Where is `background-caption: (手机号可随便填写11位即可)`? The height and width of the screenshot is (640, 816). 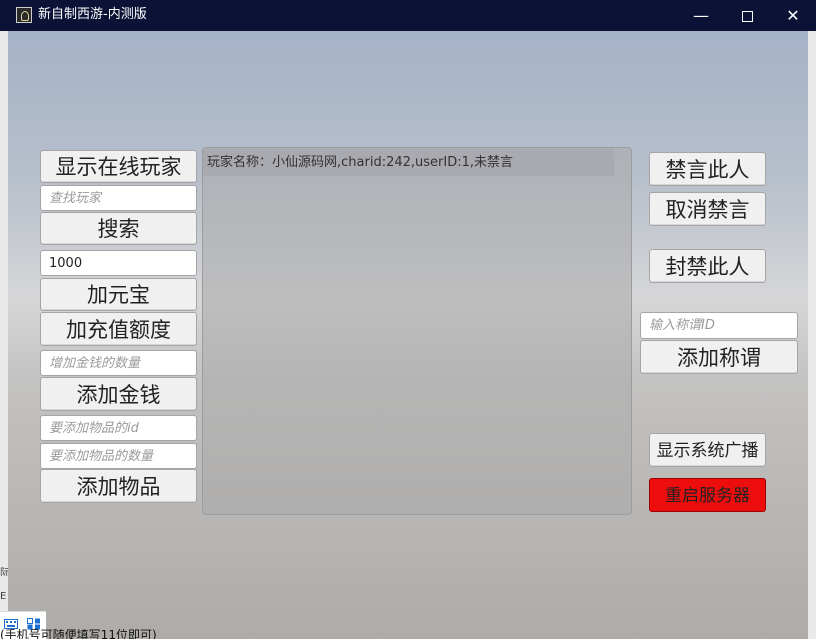
background-caption: (手机号可随便填写11位即可) is located at coordinates (78, 634).